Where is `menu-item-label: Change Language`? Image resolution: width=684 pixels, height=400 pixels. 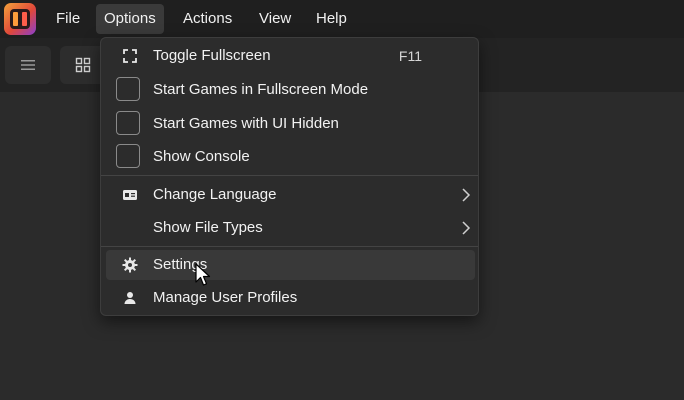
menu-item-label: Change Language is located at coordinates (215, 194).